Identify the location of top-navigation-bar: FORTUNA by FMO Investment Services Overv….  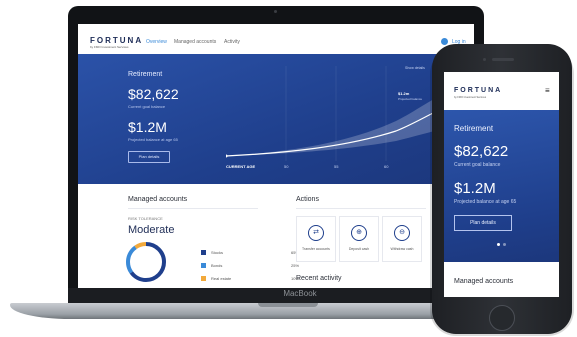
(276, 39).